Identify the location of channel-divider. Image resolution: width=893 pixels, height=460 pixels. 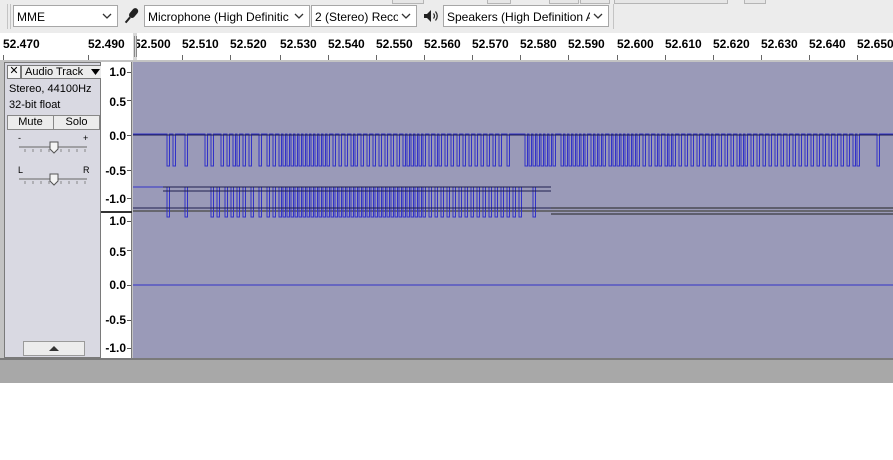
(116, 212).